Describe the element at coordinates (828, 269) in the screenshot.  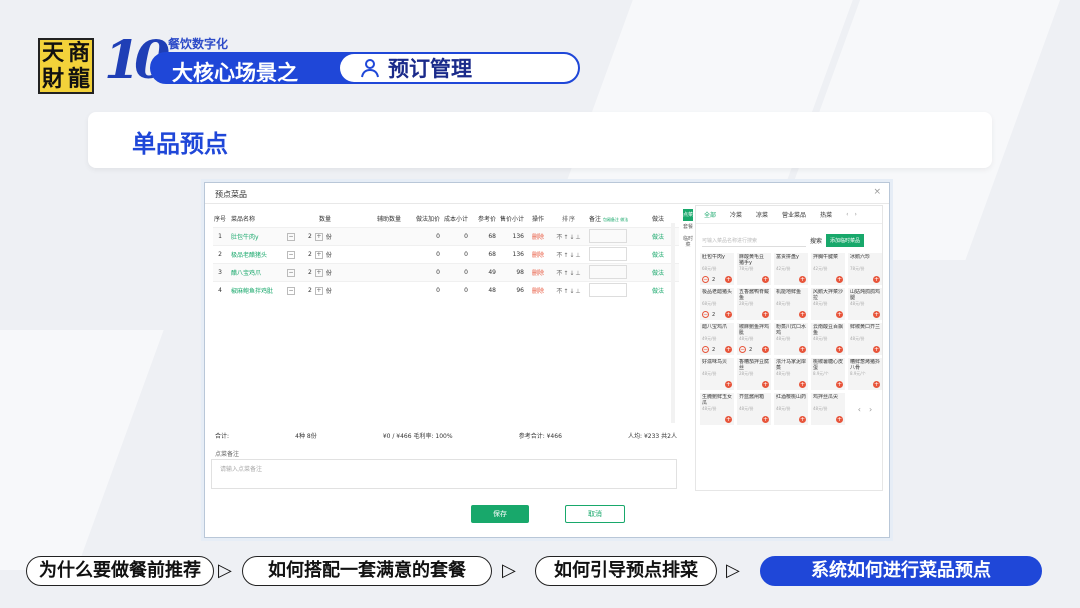
I see `dish-card: 拌胸牛腱菜 42元/份 +` at that location.